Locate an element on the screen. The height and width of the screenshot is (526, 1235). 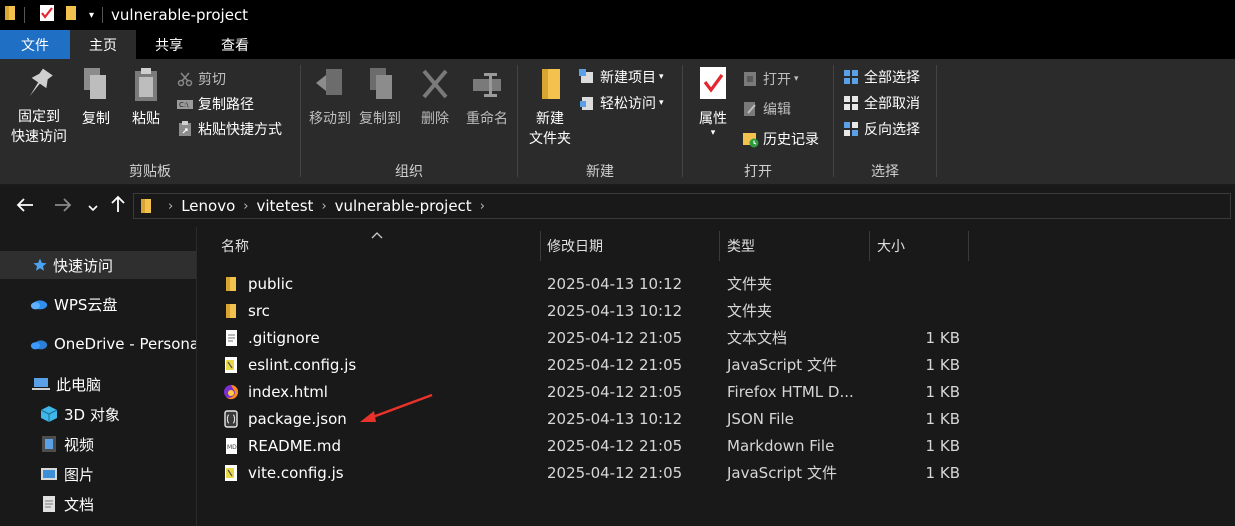
copy-to-button: 复制到 is located at coordinates (380, 97).